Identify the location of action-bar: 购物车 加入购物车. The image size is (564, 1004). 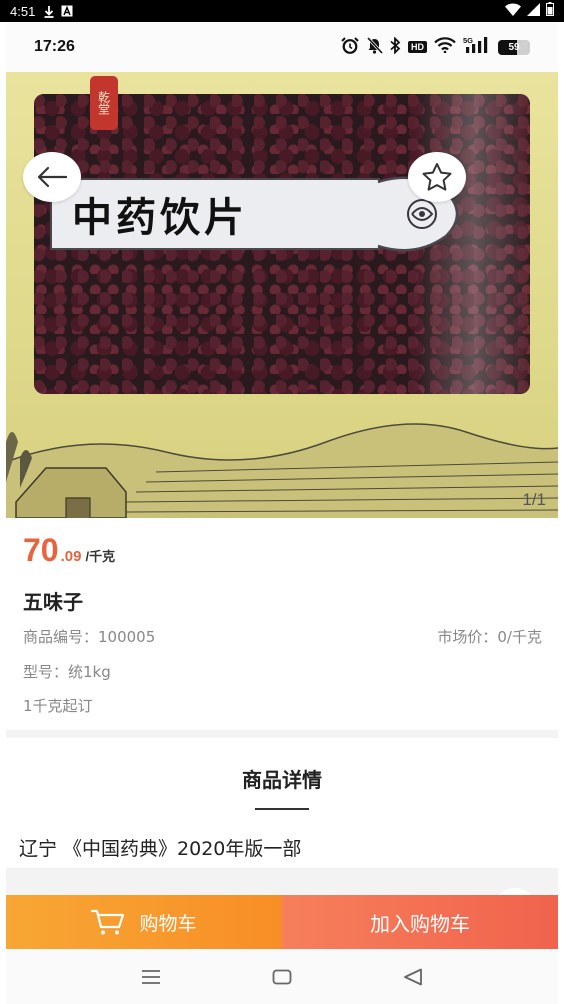
(282, 922).